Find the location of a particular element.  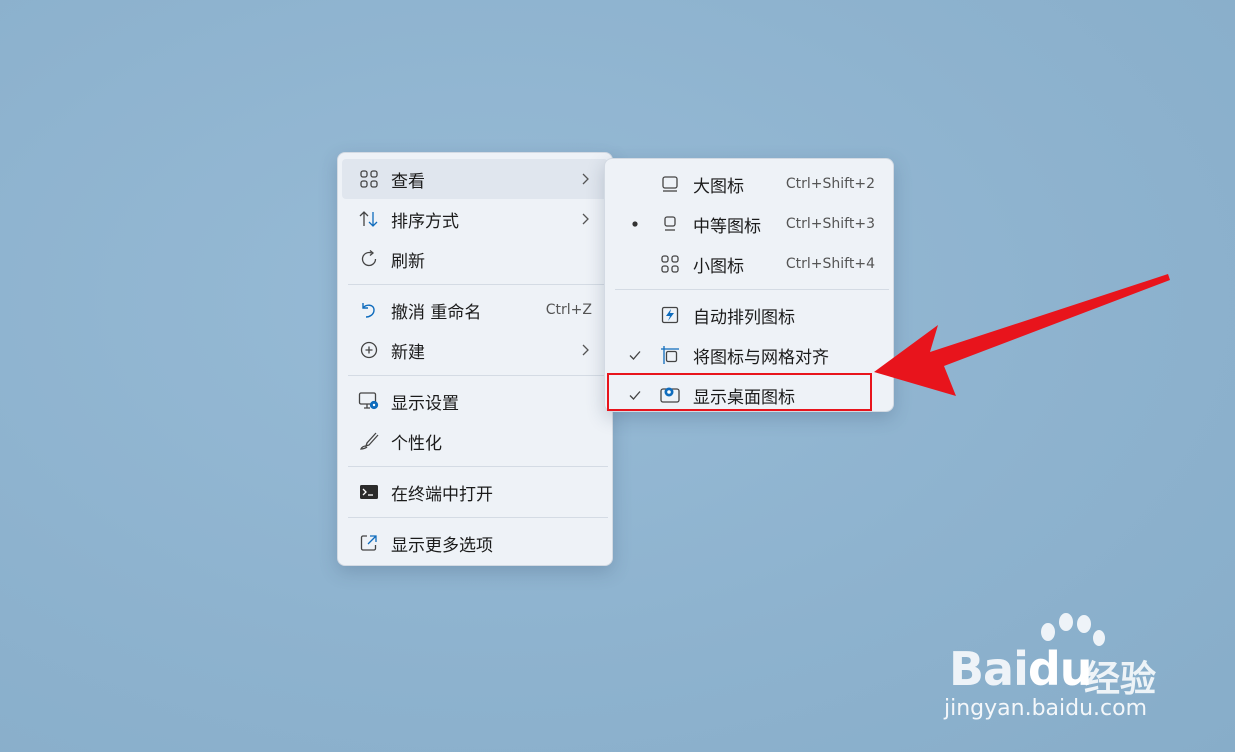

view-grid-icon is located at coordinates (369, 179).